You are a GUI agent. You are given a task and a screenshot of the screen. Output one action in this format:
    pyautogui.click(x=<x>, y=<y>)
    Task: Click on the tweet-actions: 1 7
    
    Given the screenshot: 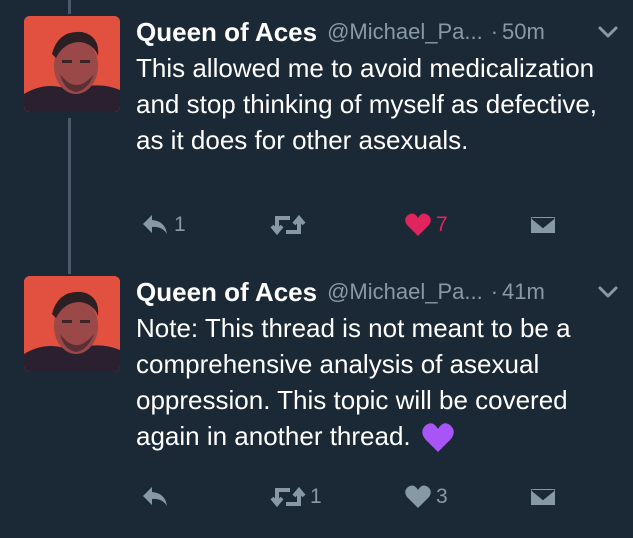 What is the action you would take?
    pyautogui.click(x=316, y=232)
    